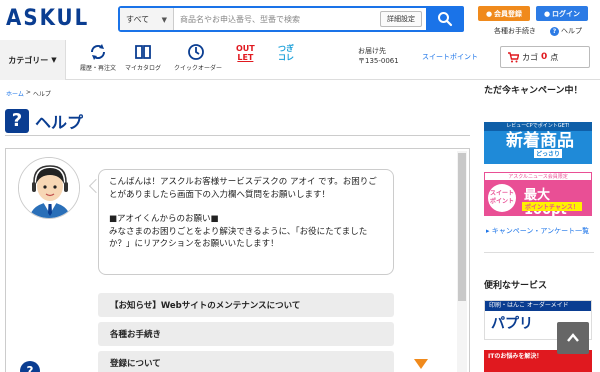 This screenshot has width=600, height=372. What do you see at coordinates (41, 94) in the screenshot?
I see `breadcrumb-current: ヘルプ` at bounding box center [41, 94].